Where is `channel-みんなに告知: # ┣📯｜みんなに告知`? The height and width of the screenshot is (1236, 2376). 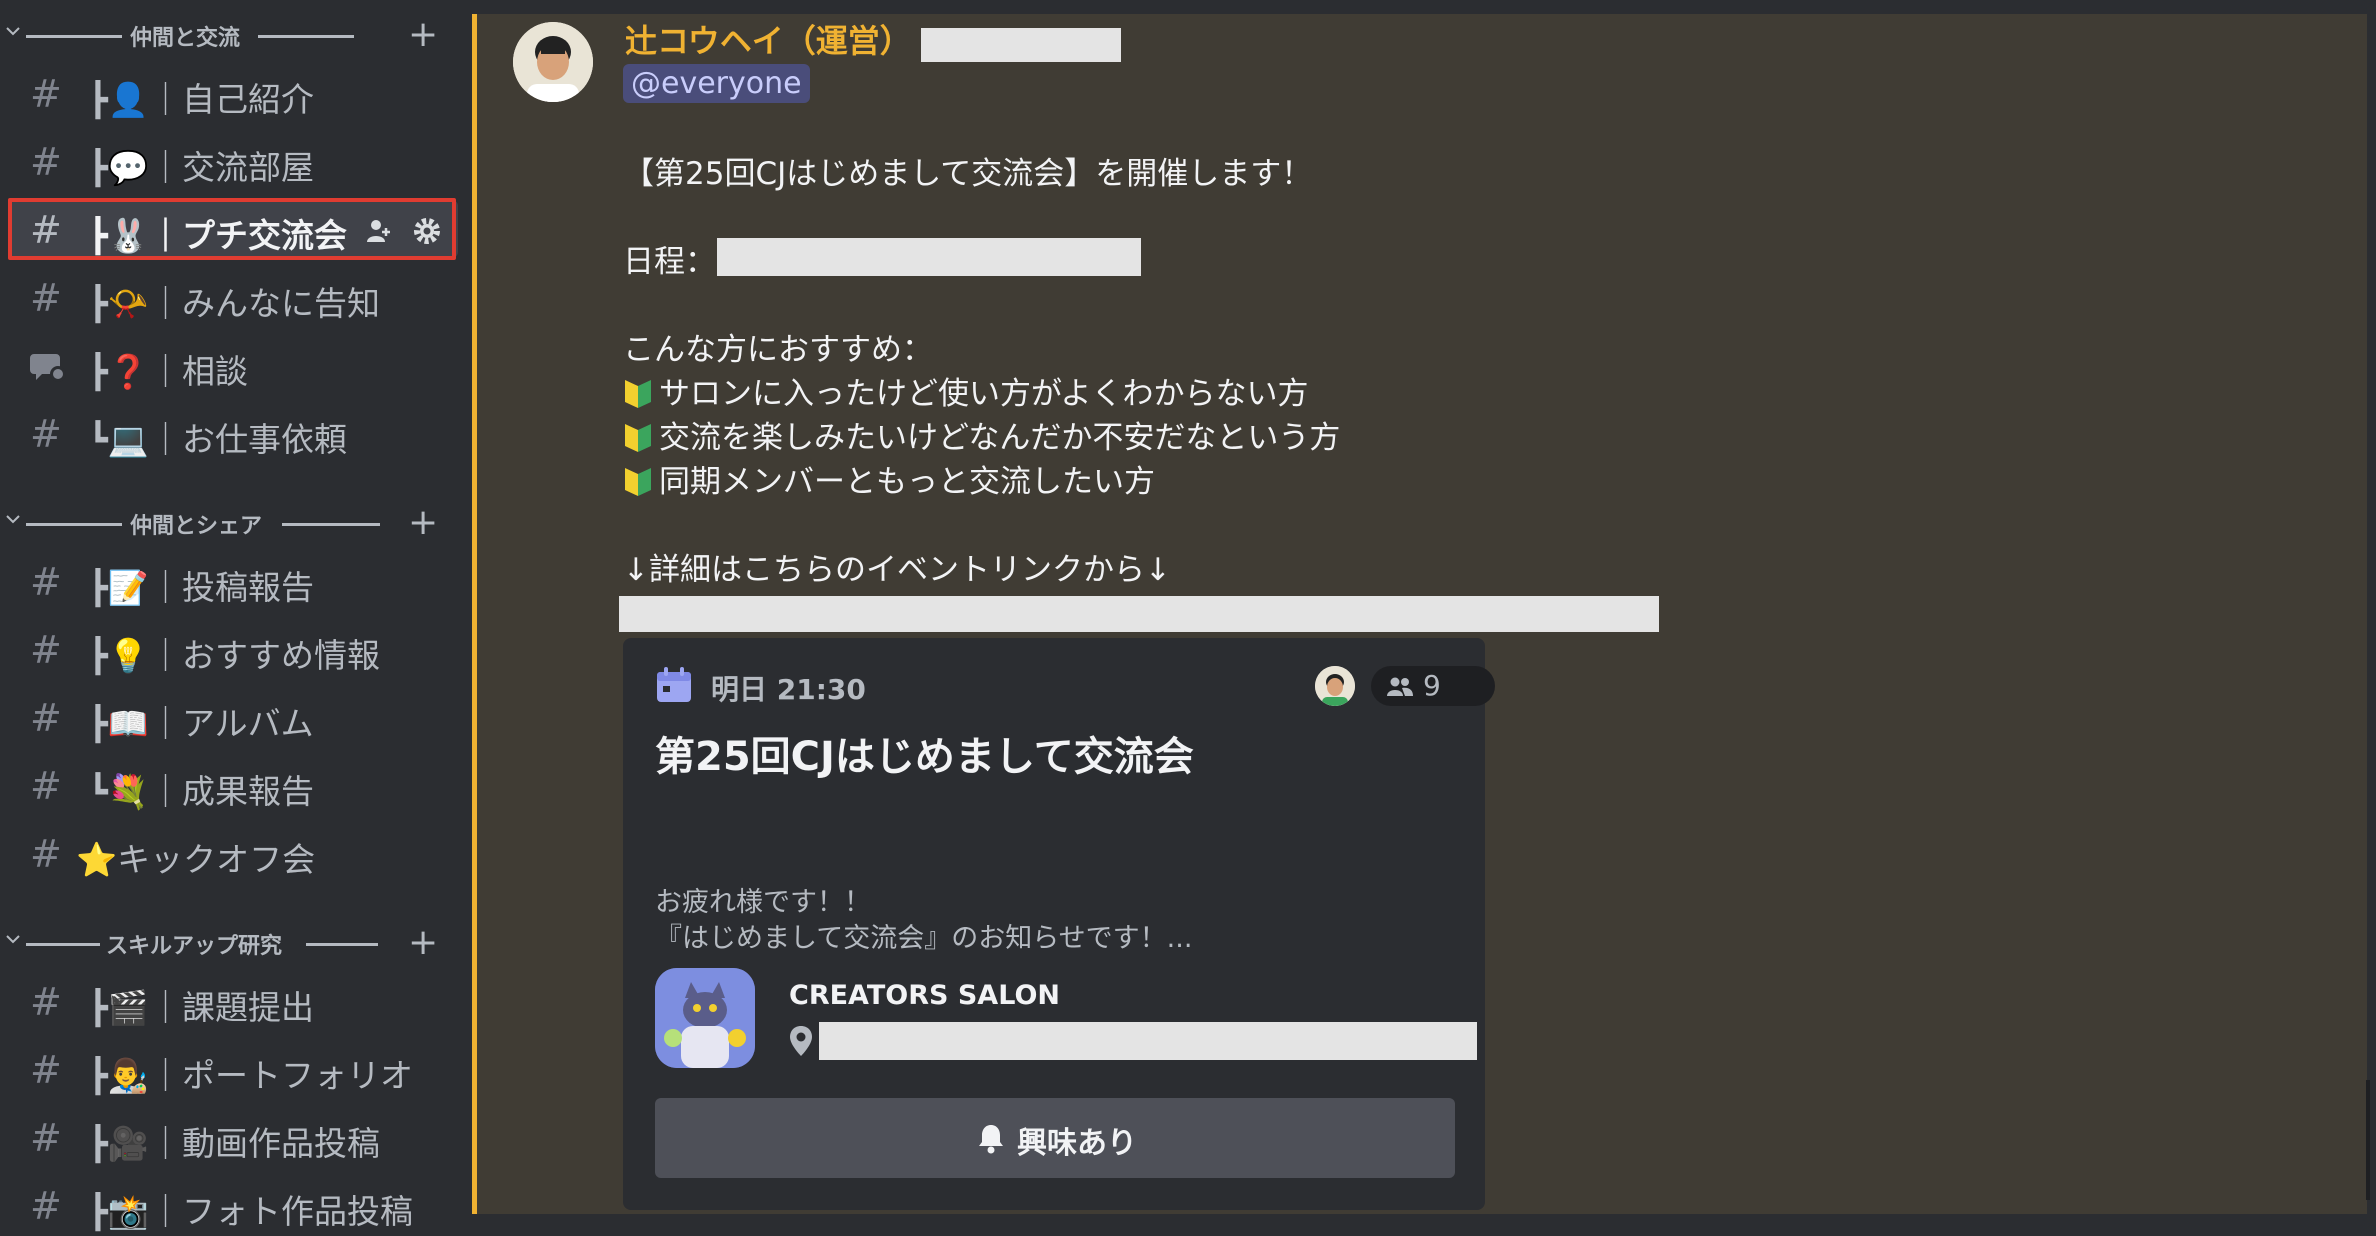 channel-みんなに告知: # ┣📯｜みんなに告知 is located at coordinates (233, 297).